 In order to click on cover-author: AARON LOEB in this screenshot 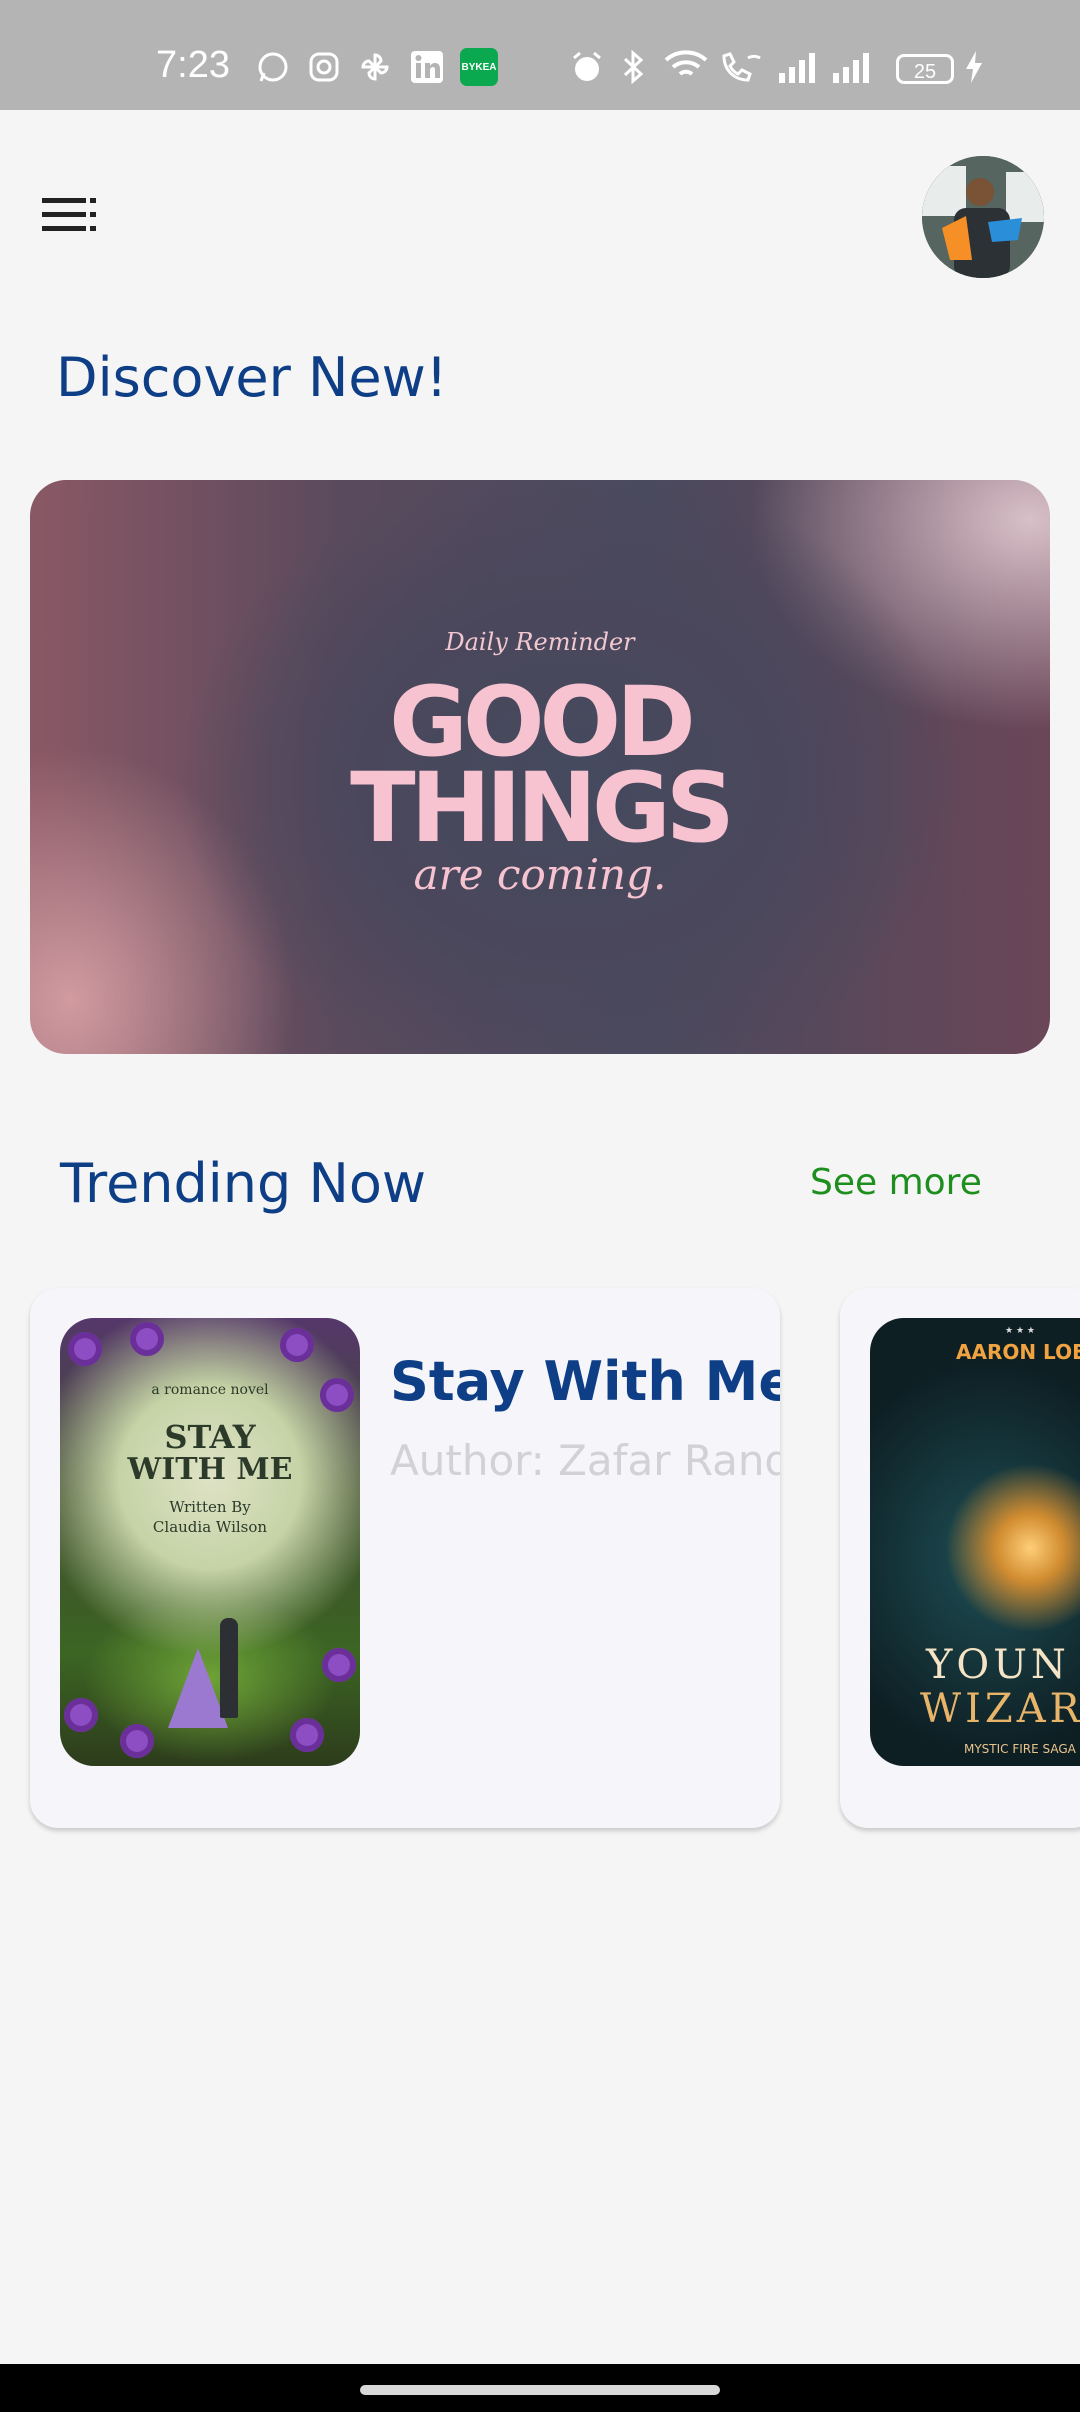, I will do `click(1018, 1352)`.